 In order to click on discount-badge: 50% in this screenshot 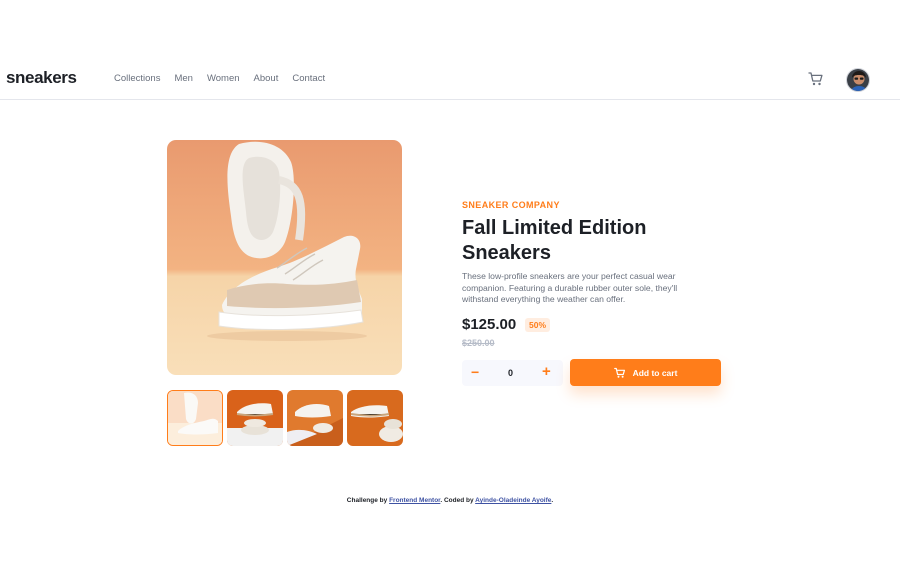, I will do `click(538, 325)`.